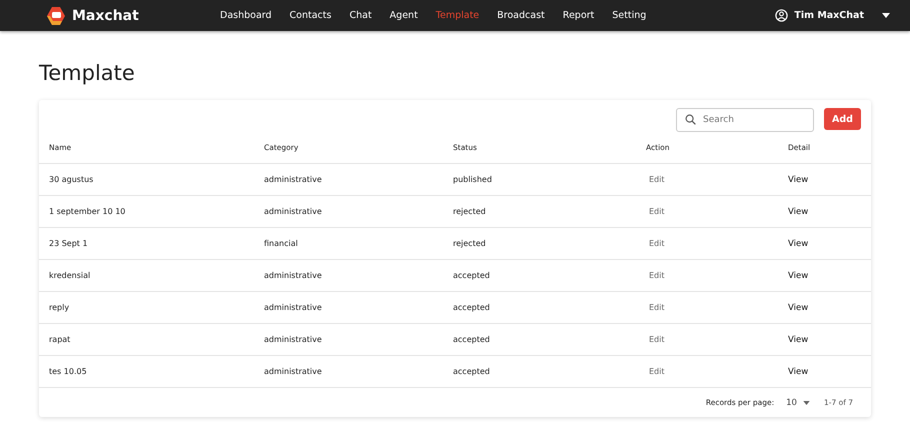 The image size is (910, 426). I want to click on add-button: Add, so click(842, 119).